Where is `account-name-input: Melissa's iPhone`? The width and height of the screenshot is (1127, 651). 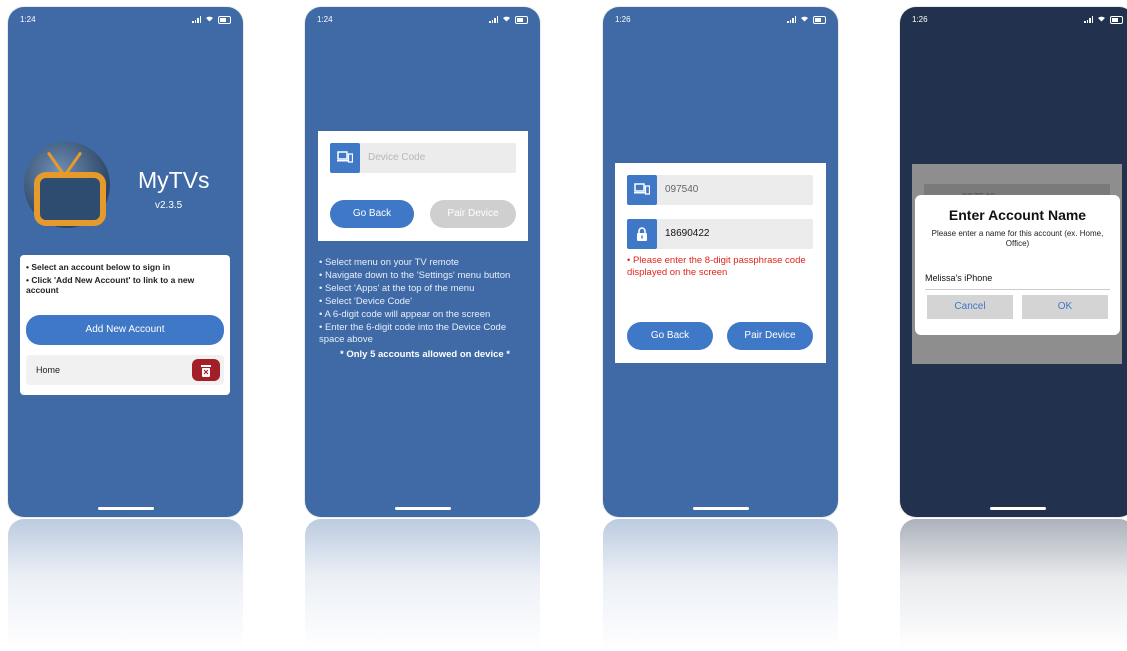
account-name-input: Melissa's iPhone is located at coordinates (1017, 281).